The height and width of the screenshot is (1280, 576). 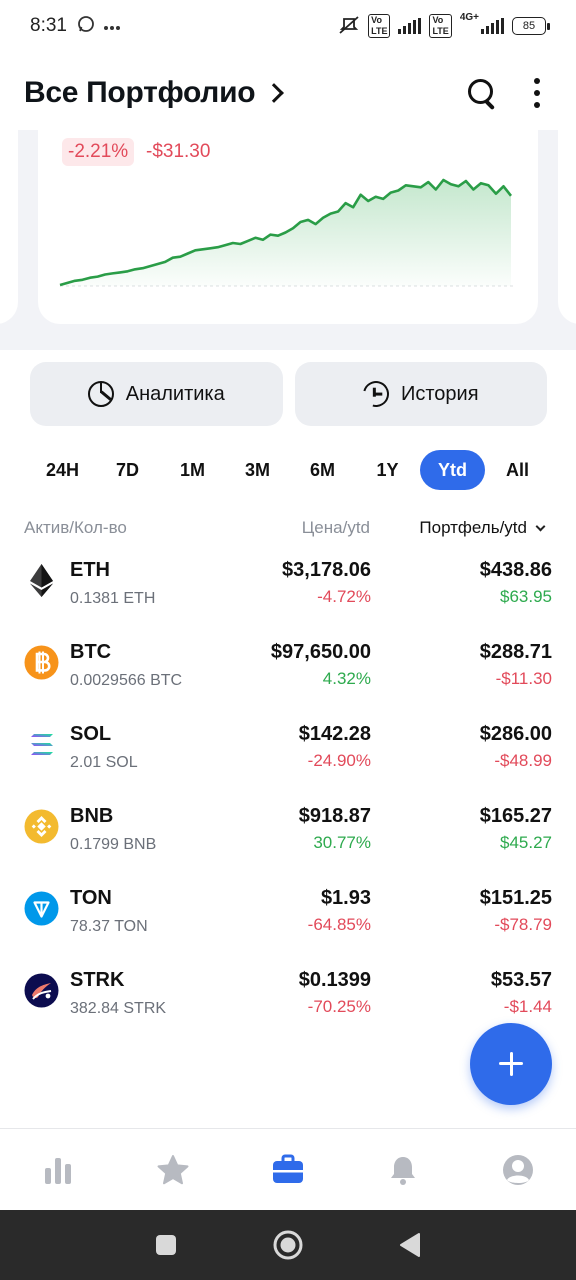 I want to click on column-portfolio-dropdown: Портфель/ytd, so click(x=482, y=528).